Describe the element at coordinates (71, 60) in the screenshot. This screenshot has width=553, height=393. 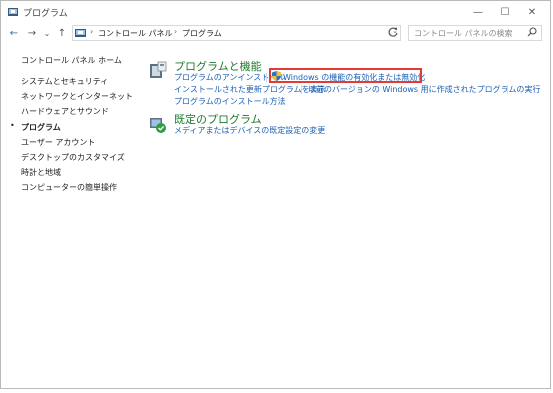
I see `sidebar-item-control-panel-home: コントロール パネル ホーム` at that location.